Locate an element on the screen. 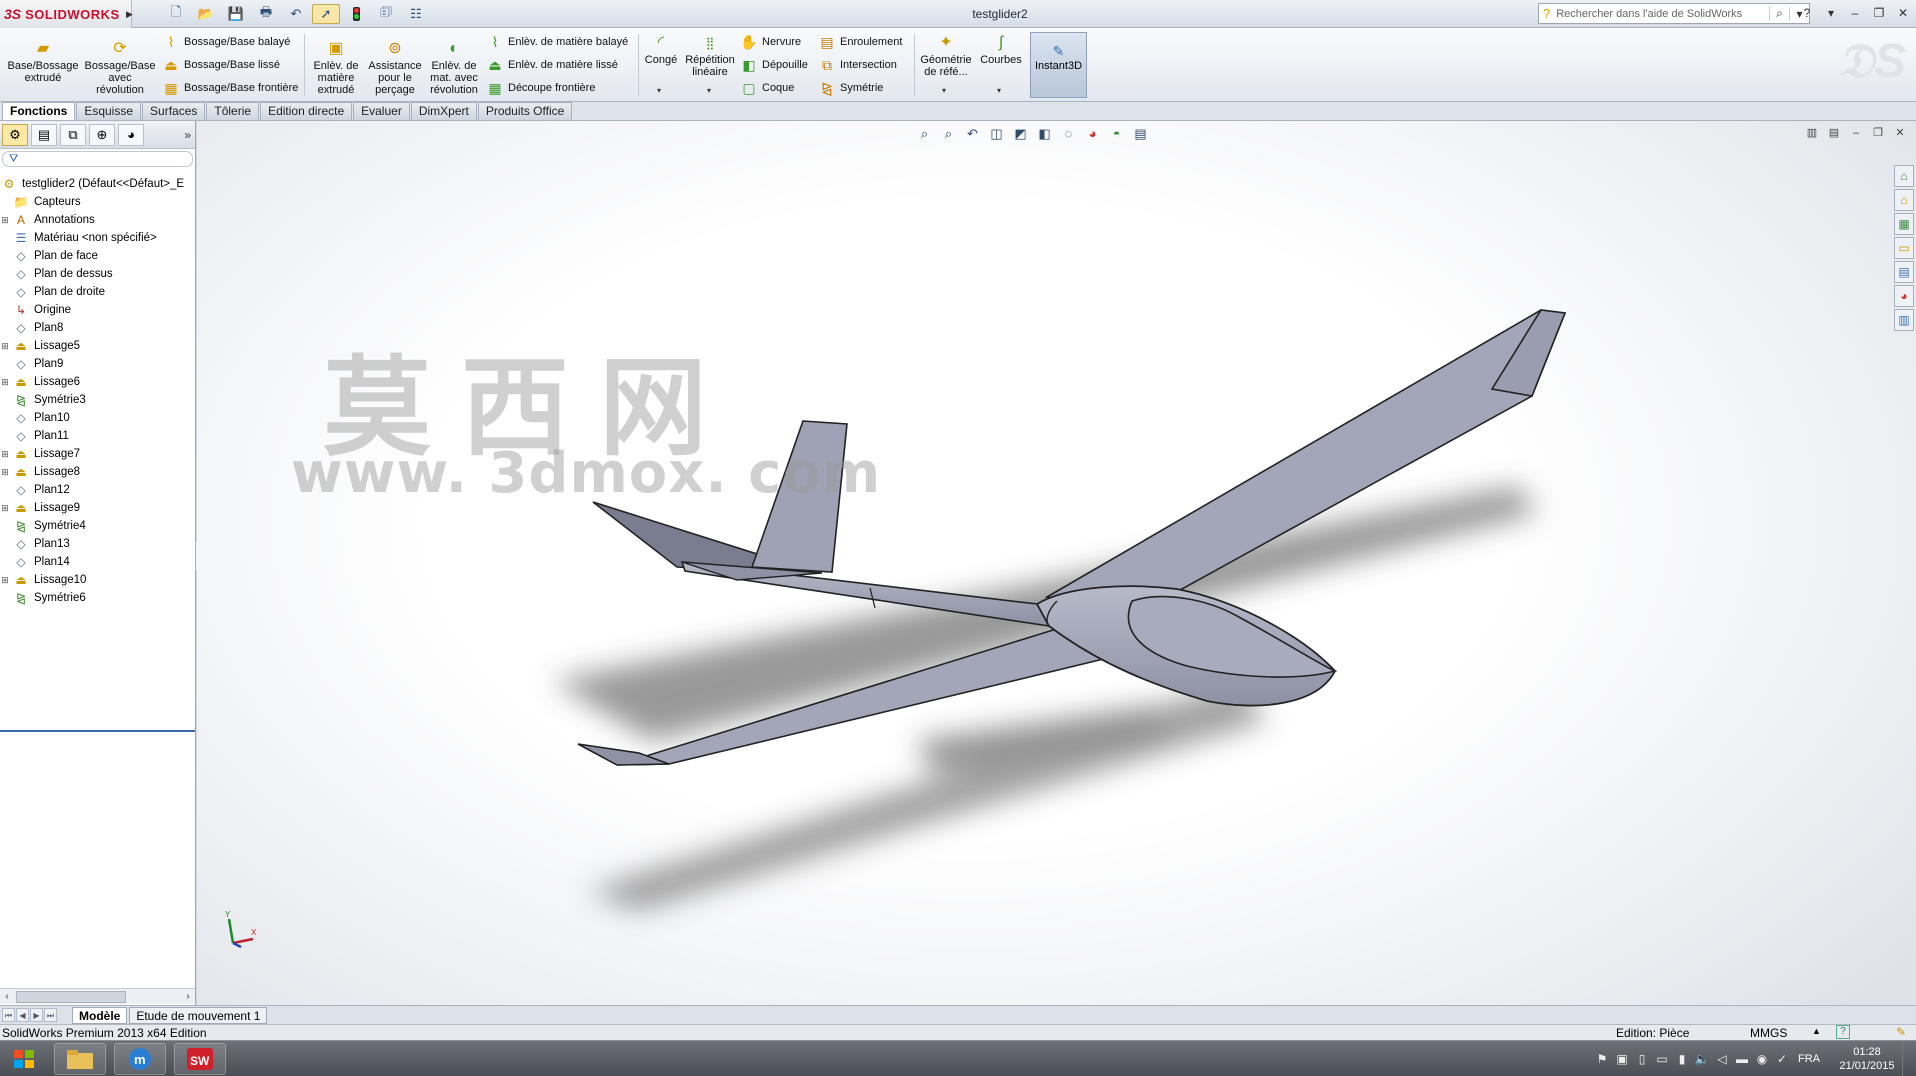 Image resolution: width=1916 pixels, height=1076 pixels. rib-button: ✋ Nervure is located at coordinates (770, 42).